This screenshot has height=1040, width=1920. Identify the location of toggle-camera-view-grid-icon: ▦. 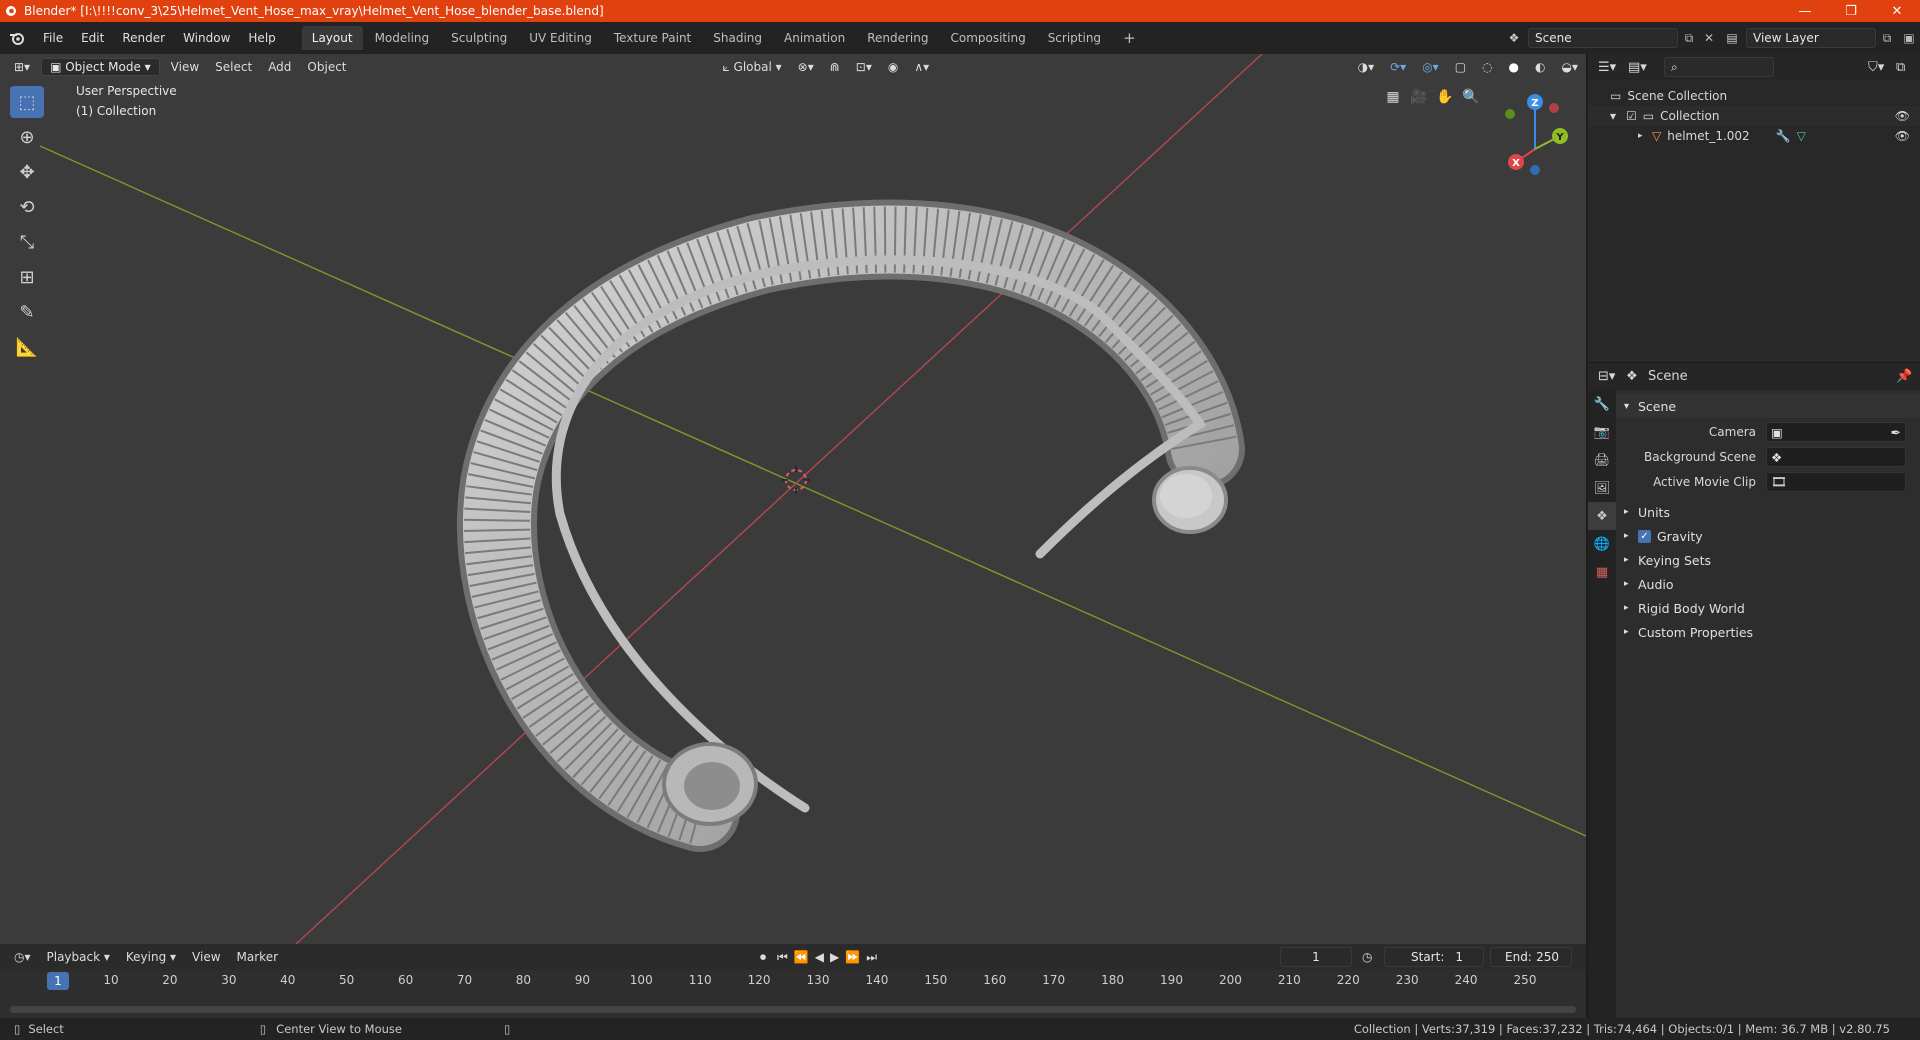
(1393, 97).